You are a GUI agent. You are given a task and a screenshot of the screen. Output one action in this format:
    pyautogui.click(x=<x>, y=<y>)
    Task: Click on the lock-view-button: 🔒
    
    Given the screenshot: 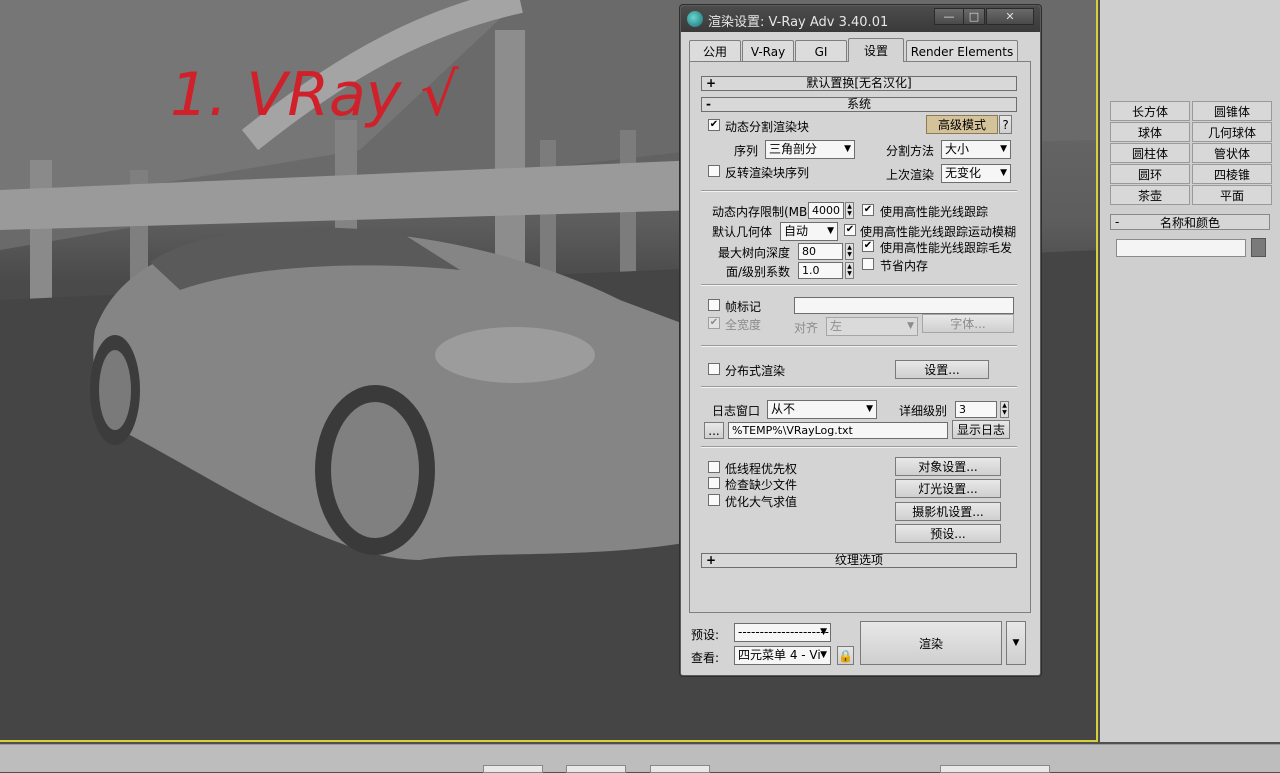 What is the action you would take?
    pyautogui.click(x=845, y=655)
    